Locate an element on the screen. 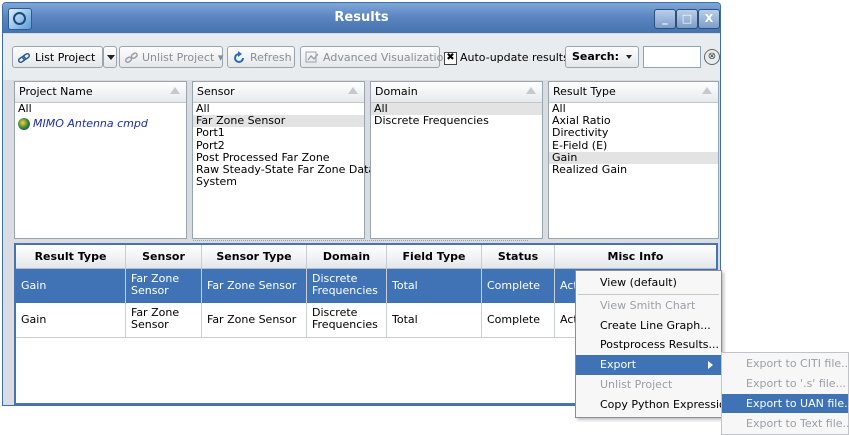  submenu-arrow-icon is located at coordinates (710, 365).